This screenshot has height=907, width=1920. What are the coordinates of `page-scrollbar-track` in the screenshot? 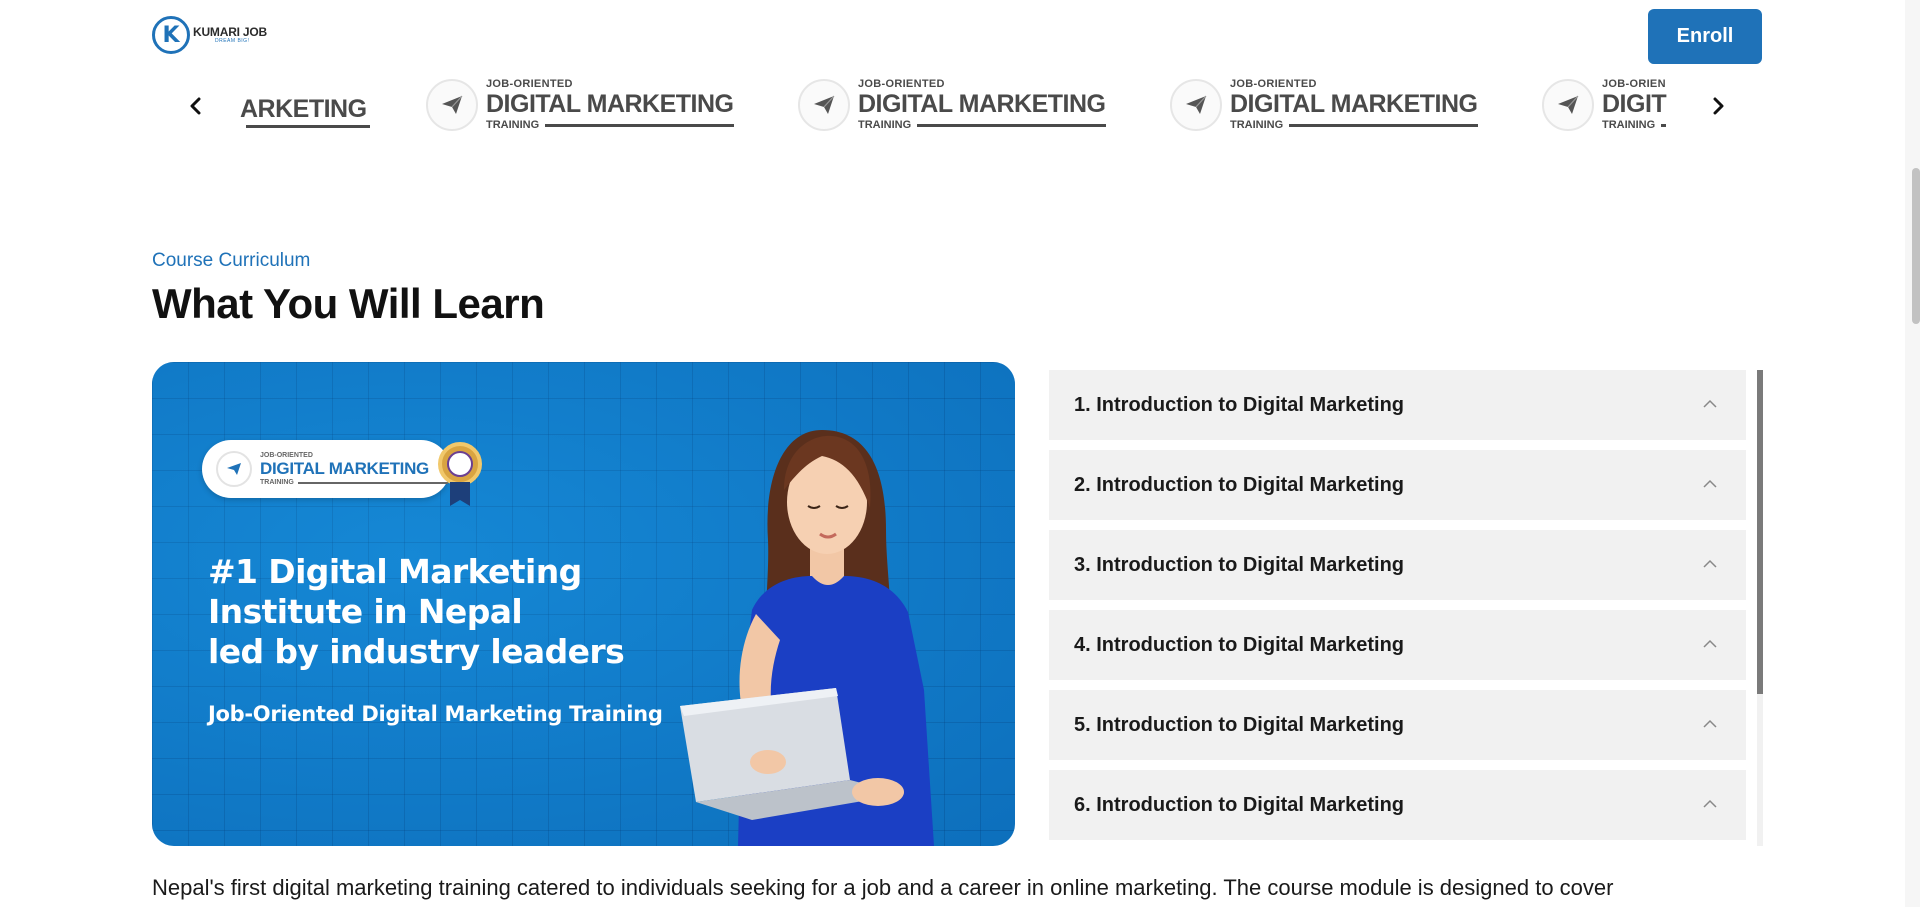 It's located at (1912, 453).